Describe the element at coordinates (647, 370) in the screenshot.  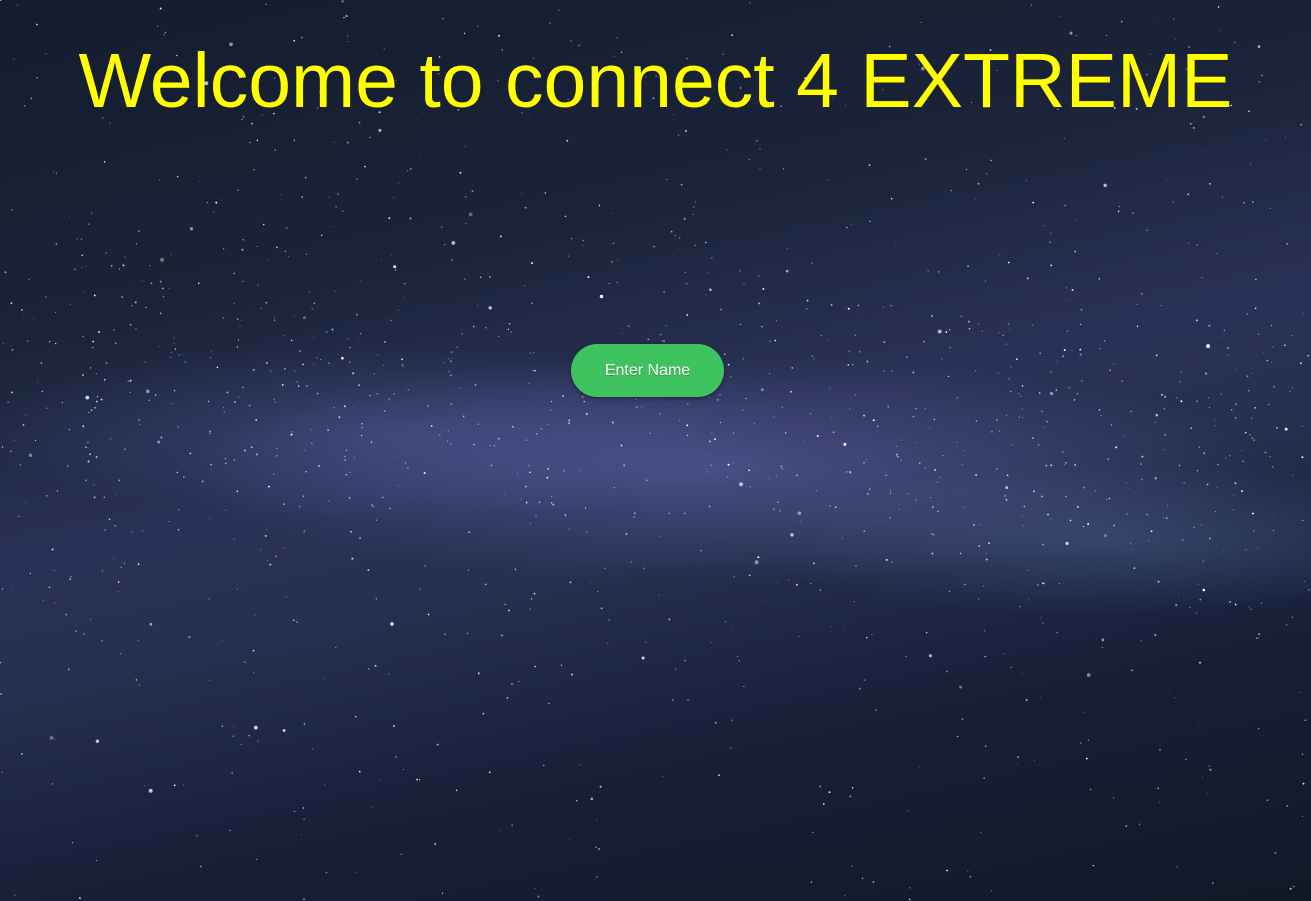
I see `enter-name-button: Enter Name` at that location.